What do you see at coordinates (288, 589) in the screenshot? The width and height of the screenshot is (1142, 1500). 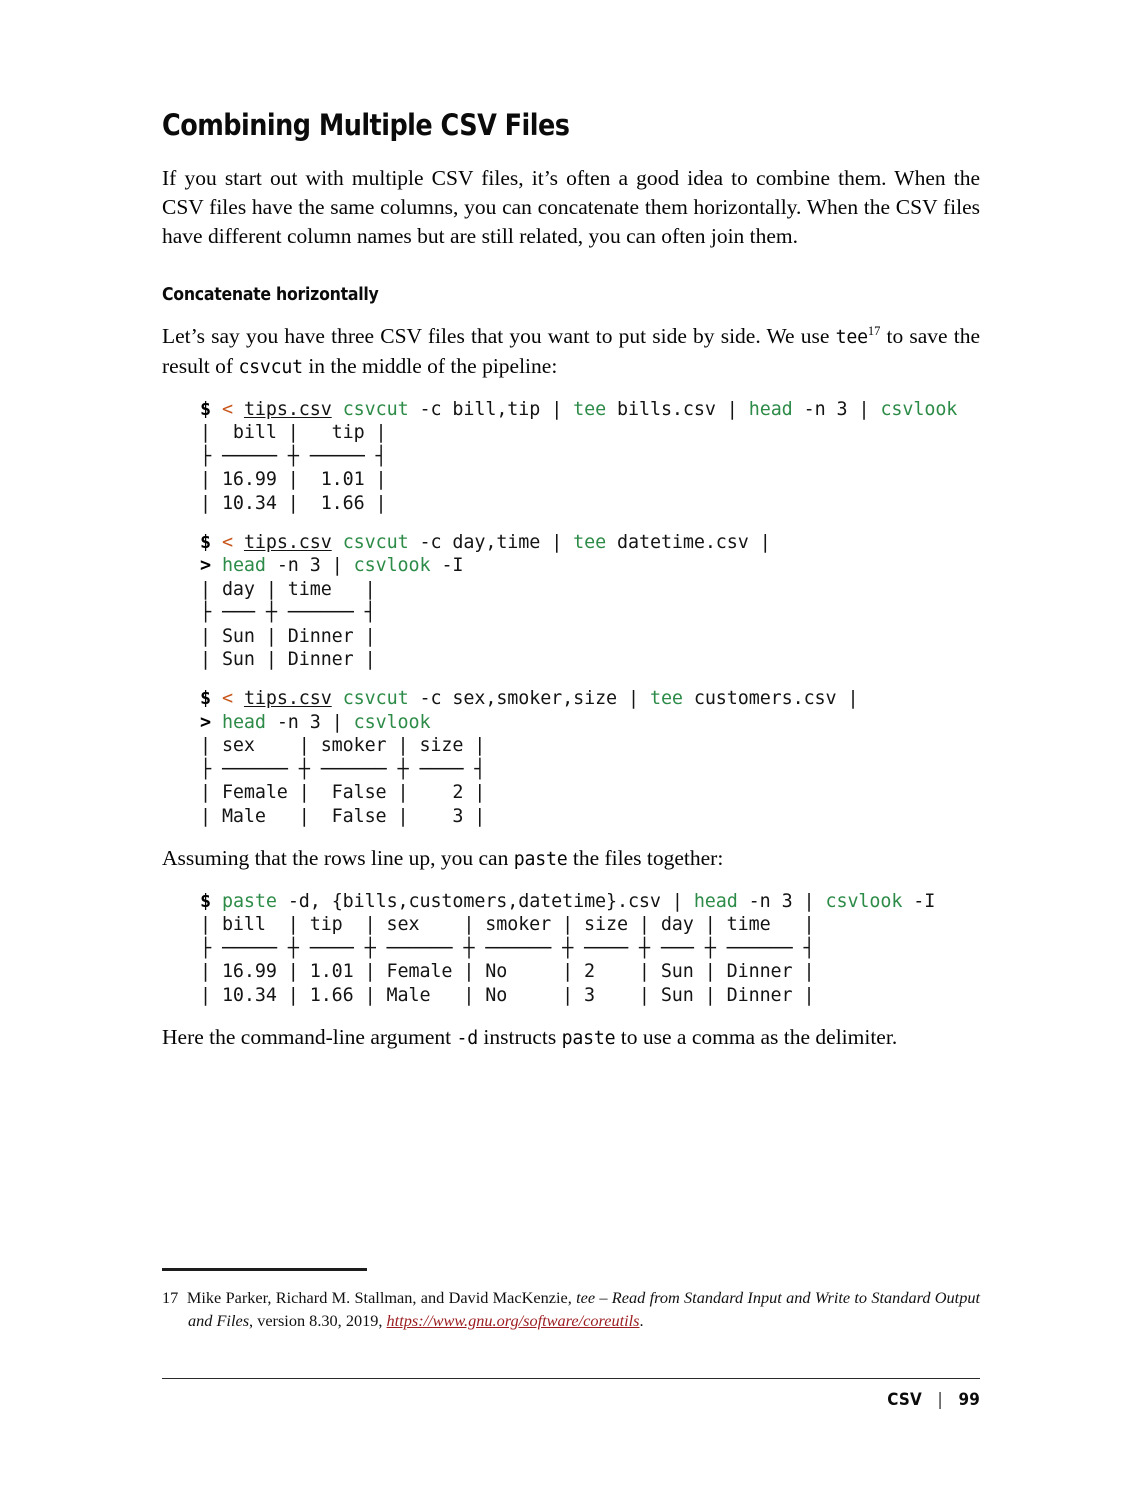 I see `code-token-plain: | day | time |` at bounding box center [288, 589].